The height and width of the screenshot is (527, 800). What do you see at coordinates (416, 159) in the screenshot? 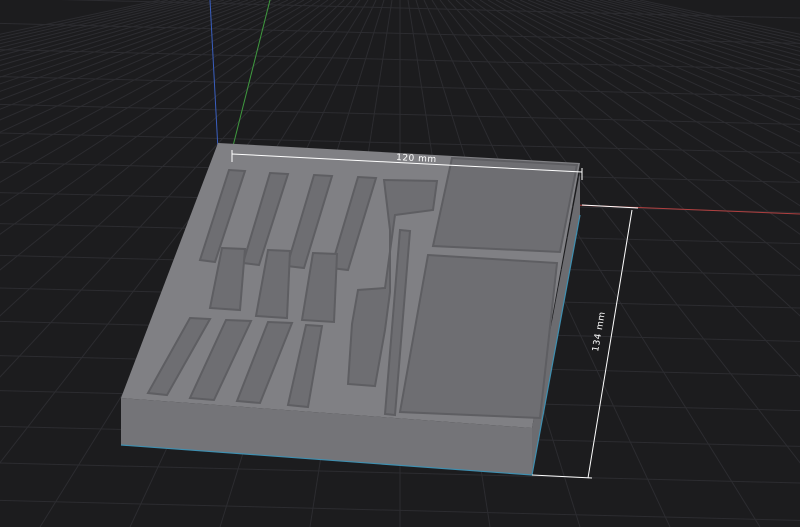
I see `width-dimension-label: 120 mm` at bounding box center [416, 159].